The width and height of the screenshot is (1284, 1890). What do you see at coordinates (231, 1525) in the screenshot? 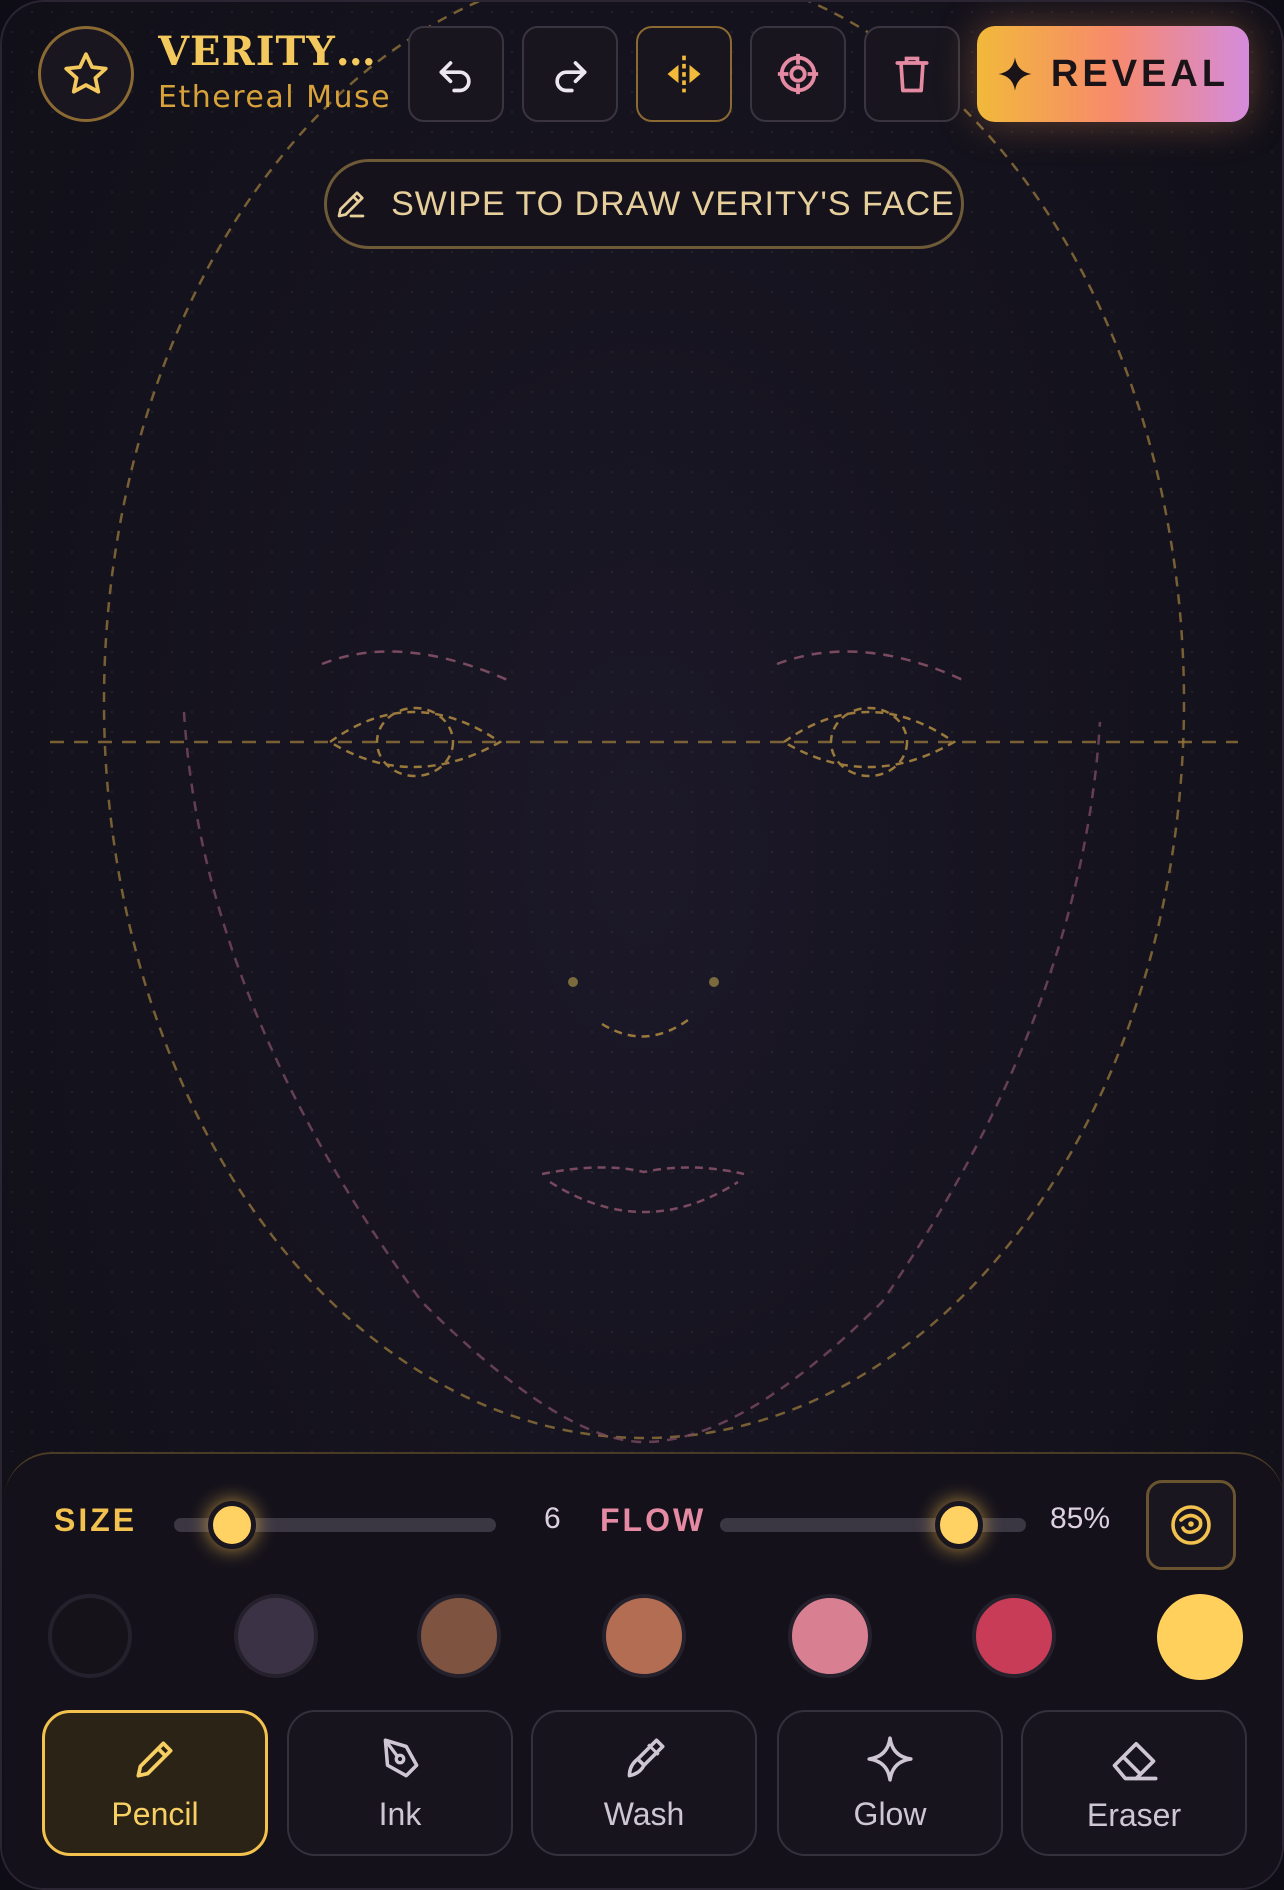
I see `size-slider-thumb` at bounding box center [231, 1525].